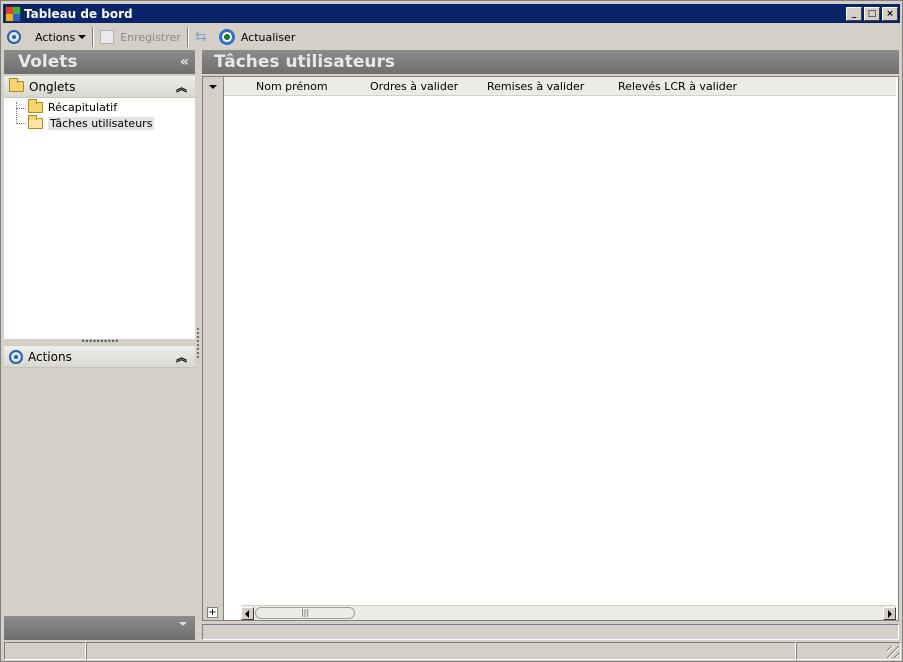 This screenshot has width=903, height=662. What do you see at coordinates (414, 86) in the screenshot?
I see `column-header-orders: Ordres à valider` at bounding box center [414, 86].